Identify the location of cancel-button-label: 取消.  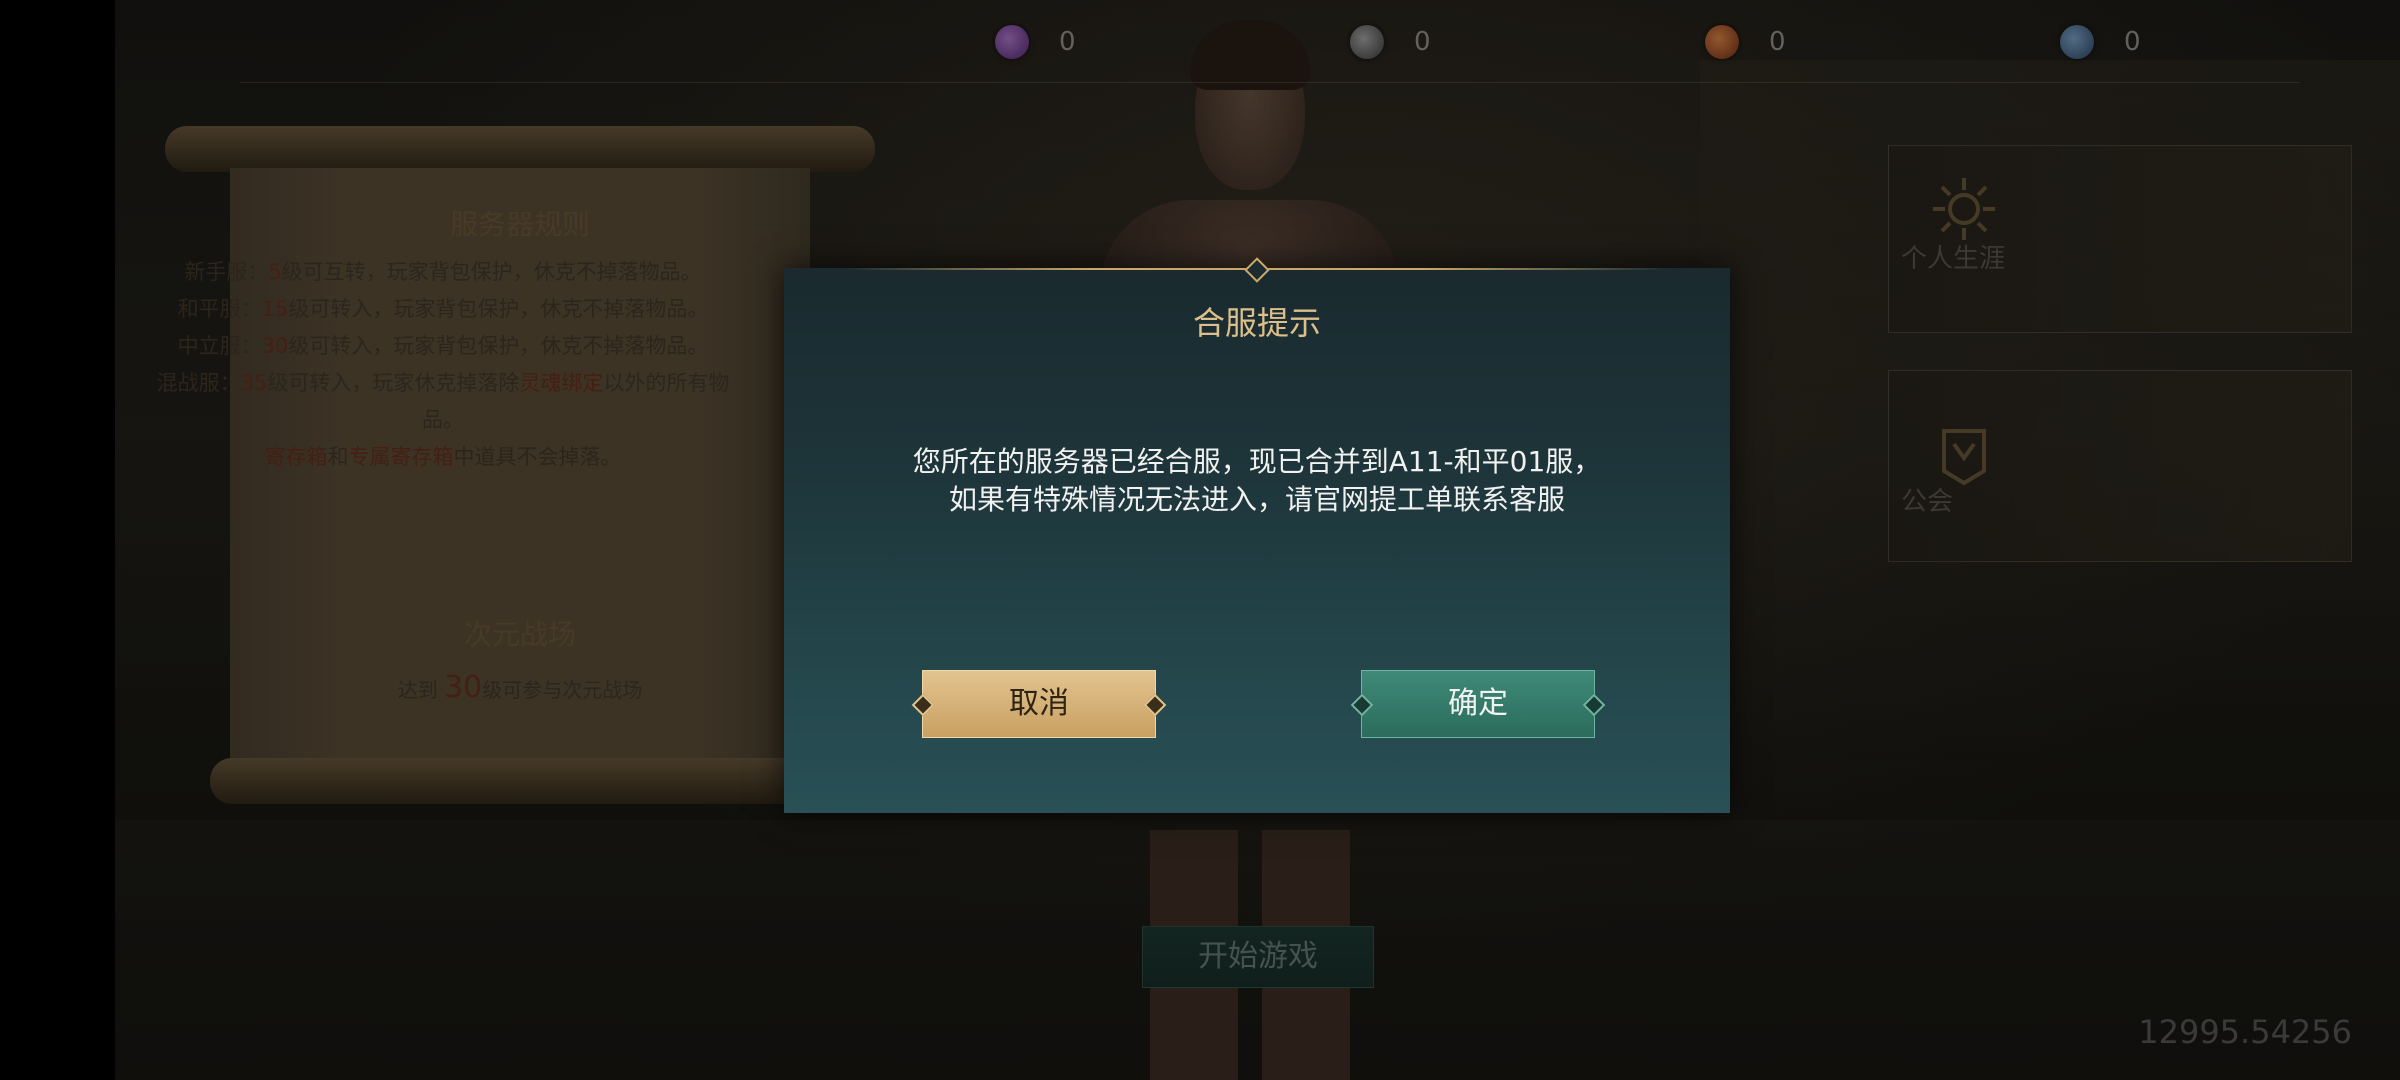
(1039, 703).